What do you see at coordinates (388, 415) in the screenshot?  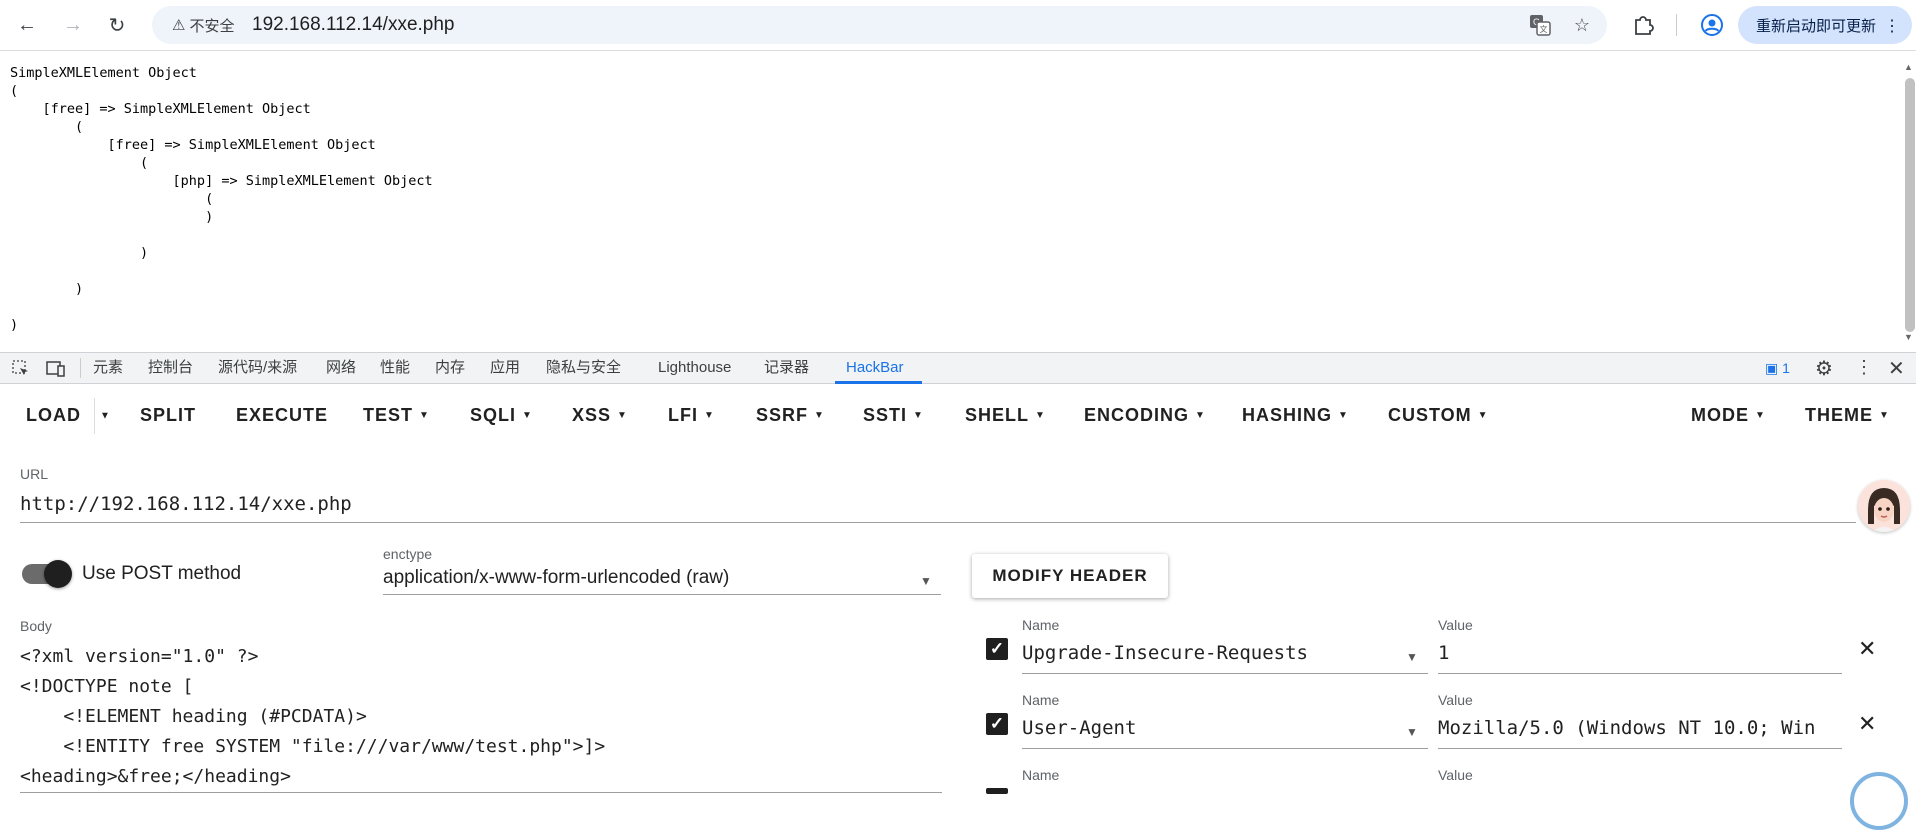 I see `test-menu-label: TEST` at bounding box center [388, 415].